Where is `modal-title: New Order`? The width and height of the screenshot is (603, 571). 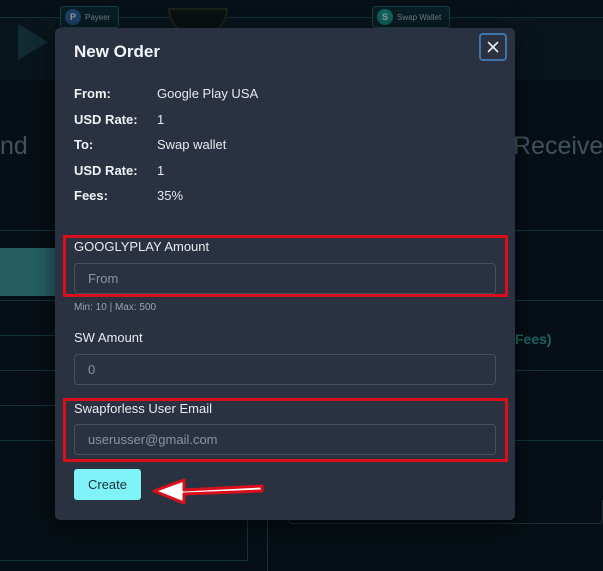
modal-title: New Order is located at coordinates (117, 51).